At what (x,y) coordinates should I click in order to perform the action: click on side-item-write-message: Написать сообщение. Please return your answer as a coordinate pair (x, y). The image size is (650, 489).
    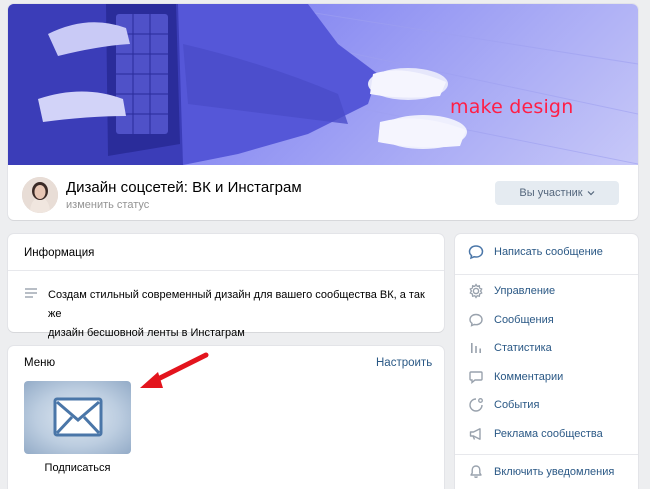
    Looking at the image, I should click on (546, 252).